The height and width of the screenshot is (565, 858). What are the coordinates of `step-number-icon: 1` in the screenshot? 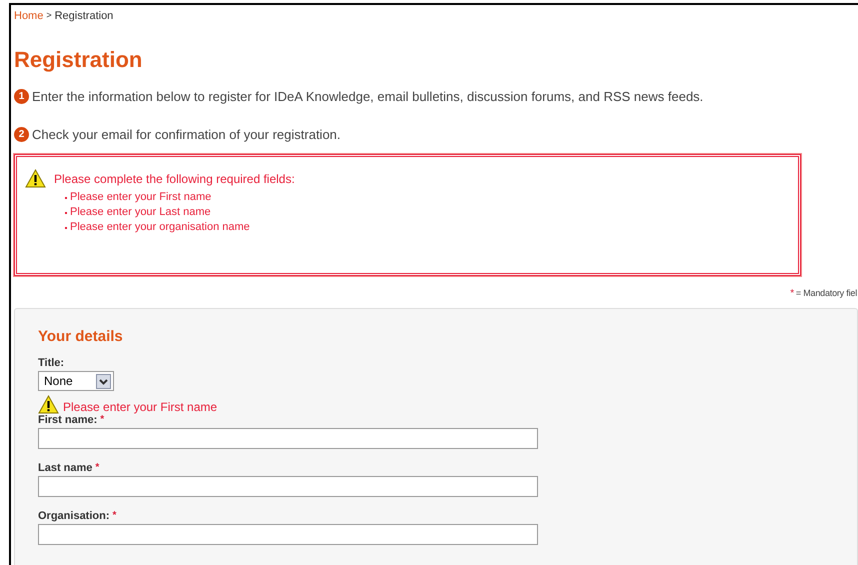 It's located at (21, 96).